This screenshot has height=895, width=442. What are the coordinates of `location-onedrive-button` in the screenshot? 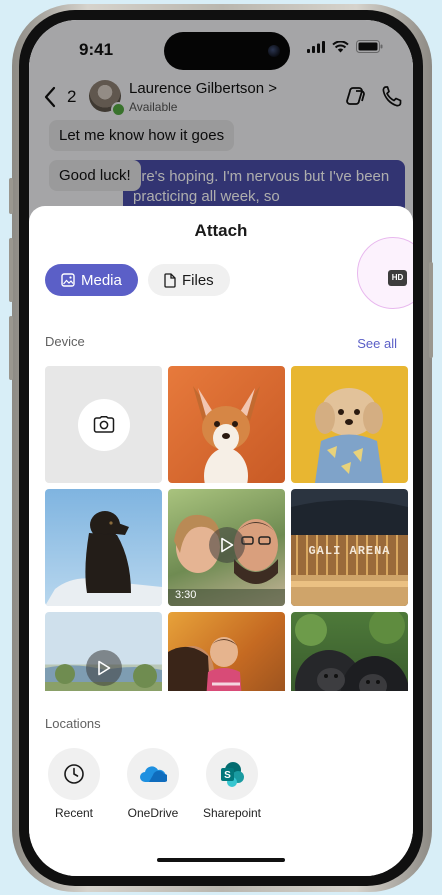 It's located at (153, 774).